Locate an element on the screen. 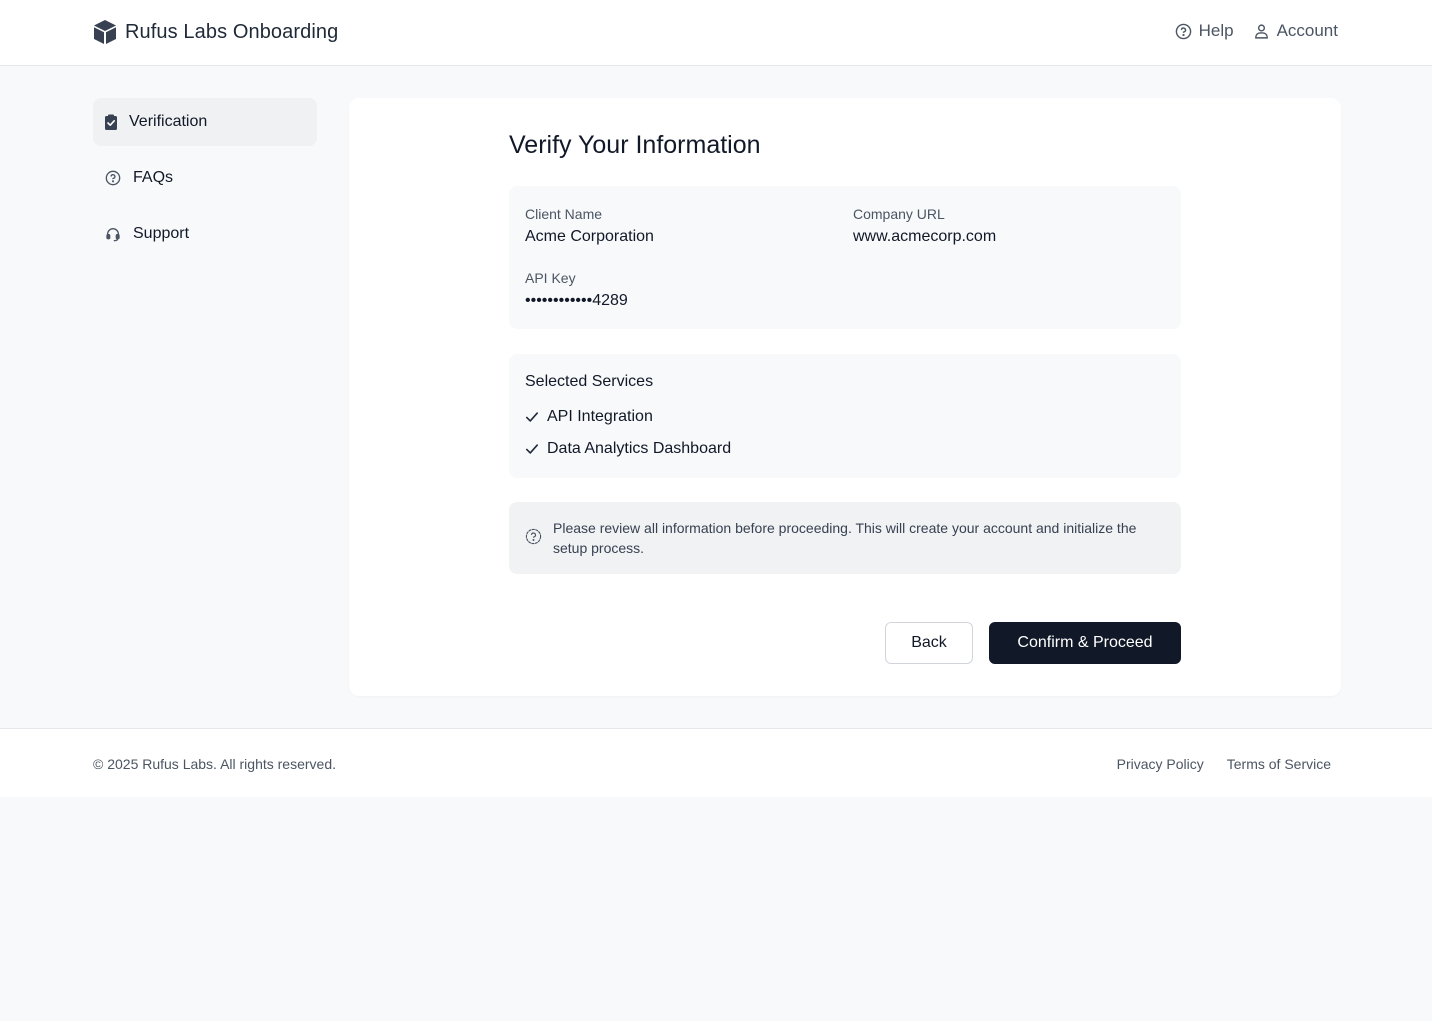 This screenshot has height=1021, width=1432. service-label: Data Analytics Dashboard is located at coordinates (639, 448).